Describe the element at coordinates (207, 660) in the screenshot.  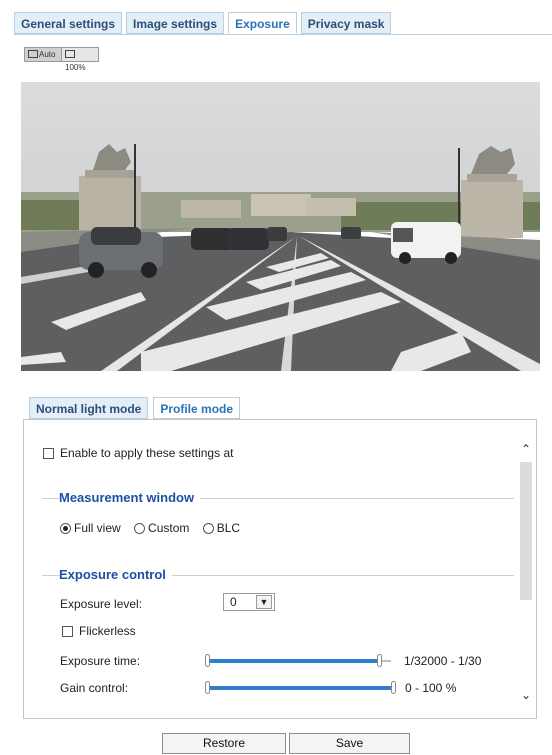
I see `exposure-time-min-handle` at that location.